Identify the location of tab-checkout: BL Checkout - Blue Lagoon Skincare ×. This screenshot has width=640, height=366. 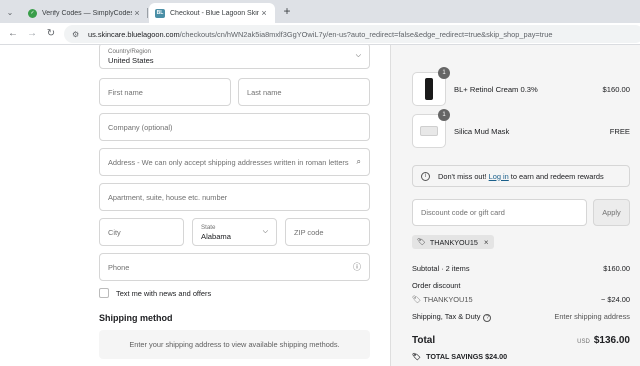
(212, 13).